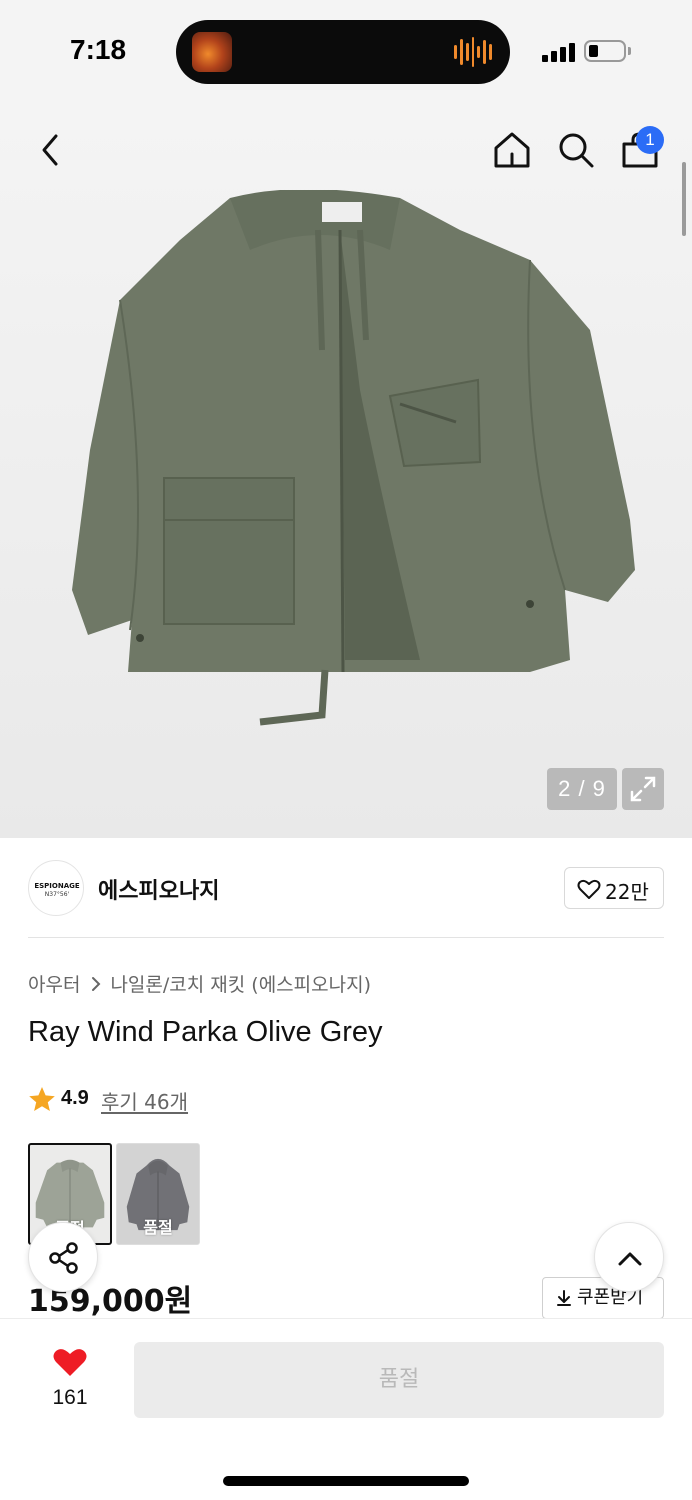 This screenshot has width=692, height=1500. Describe the element at coordinates (144, 1100) in the screenshot. I see `review-link: 후기 46개` at that location.